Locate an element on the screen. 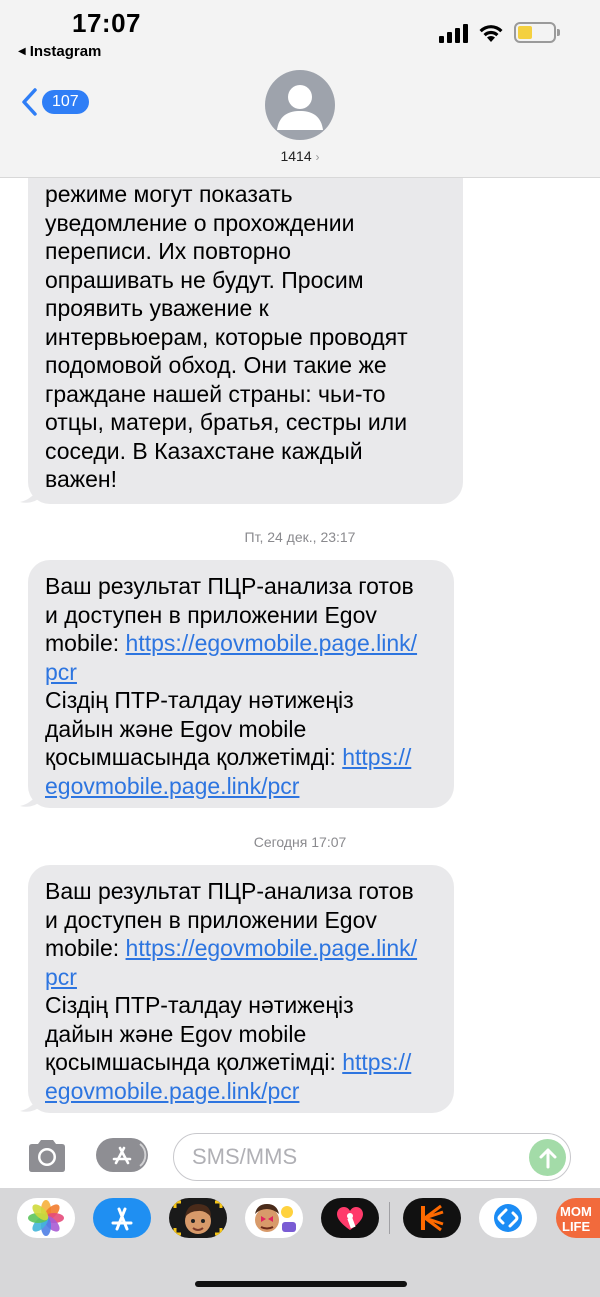  back-triangle-icon: ◀ is located at coordinates (22, 51).